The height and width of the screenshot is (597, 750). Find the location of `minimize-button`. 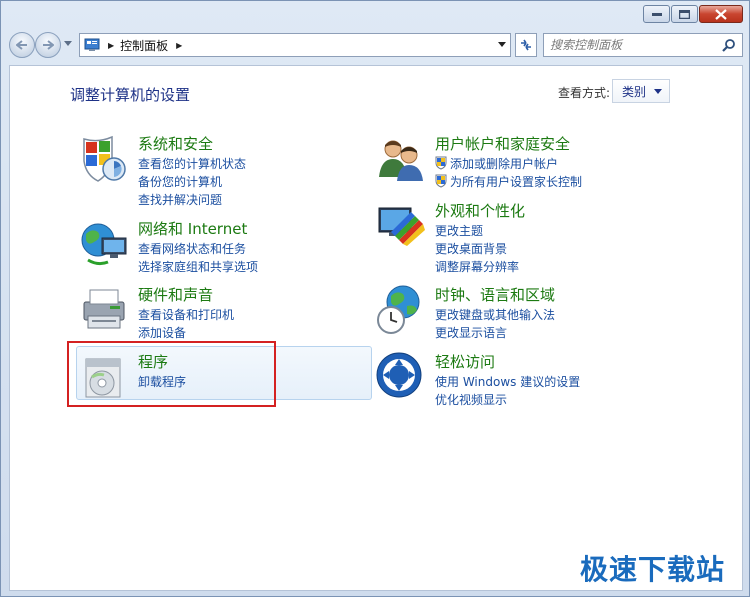

minimize-button is located at coordinates (656, 14).